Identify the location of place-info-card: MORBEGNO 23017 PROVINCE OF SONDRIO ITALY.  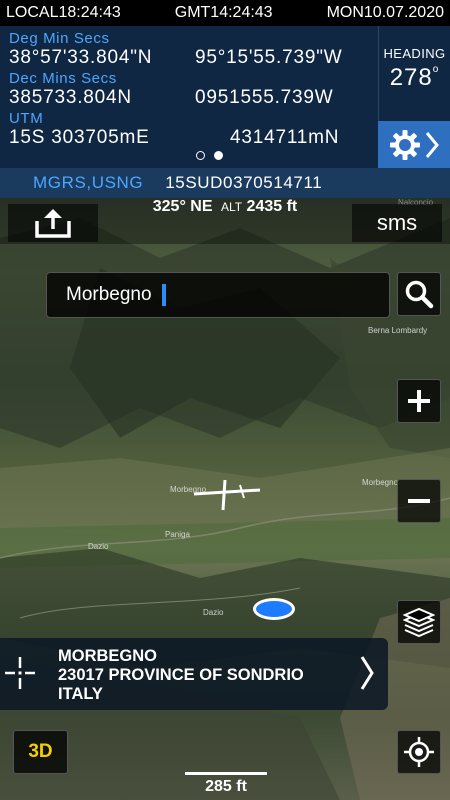
(194, 674).